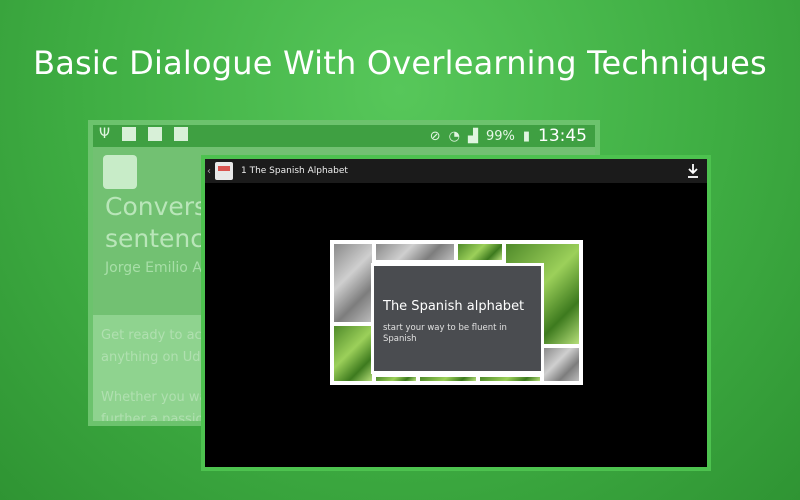 The height and width of the screenshot is (500, 800). Describe the element at coordinates (456, 171) in the screenshot. I see `player-action-bar: ‹ 1 The Spanish Alphabet` at that location.